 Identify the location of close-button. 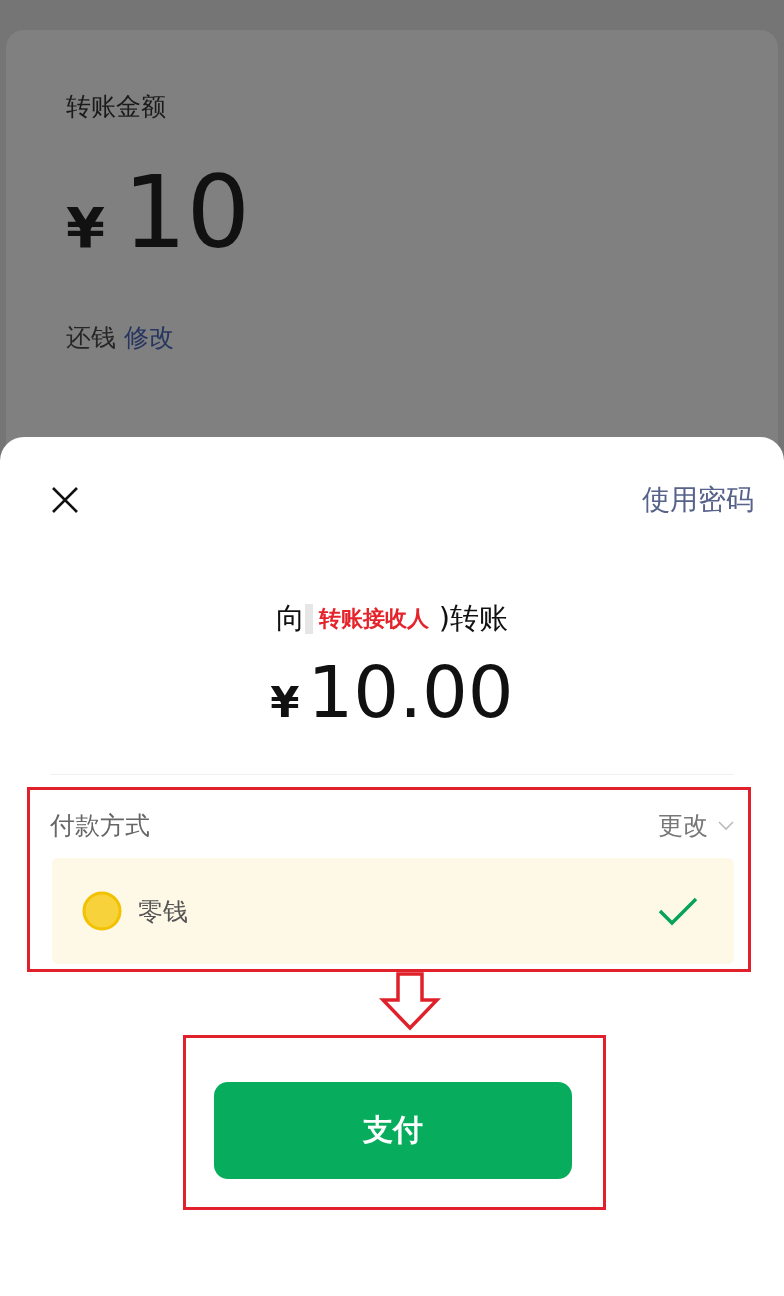
(65, 500).